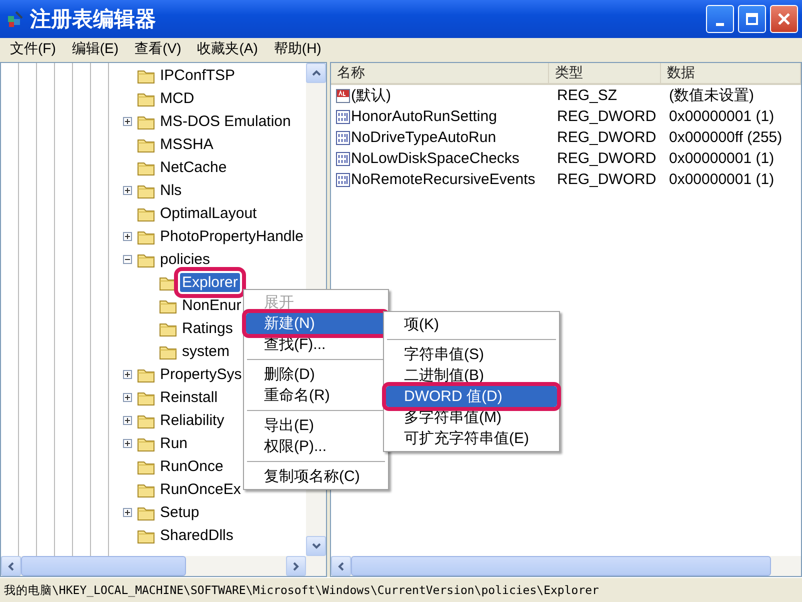  What do you see at coordinates (401, 589) in the screenshot?
I see `status-bar: 我的电脑\HKEY_LOCAL_MACHINE\SOFTWARE\Microsoft\Windows\CurrentVersion\policies\Explorer` at bounding box center [401, 589].